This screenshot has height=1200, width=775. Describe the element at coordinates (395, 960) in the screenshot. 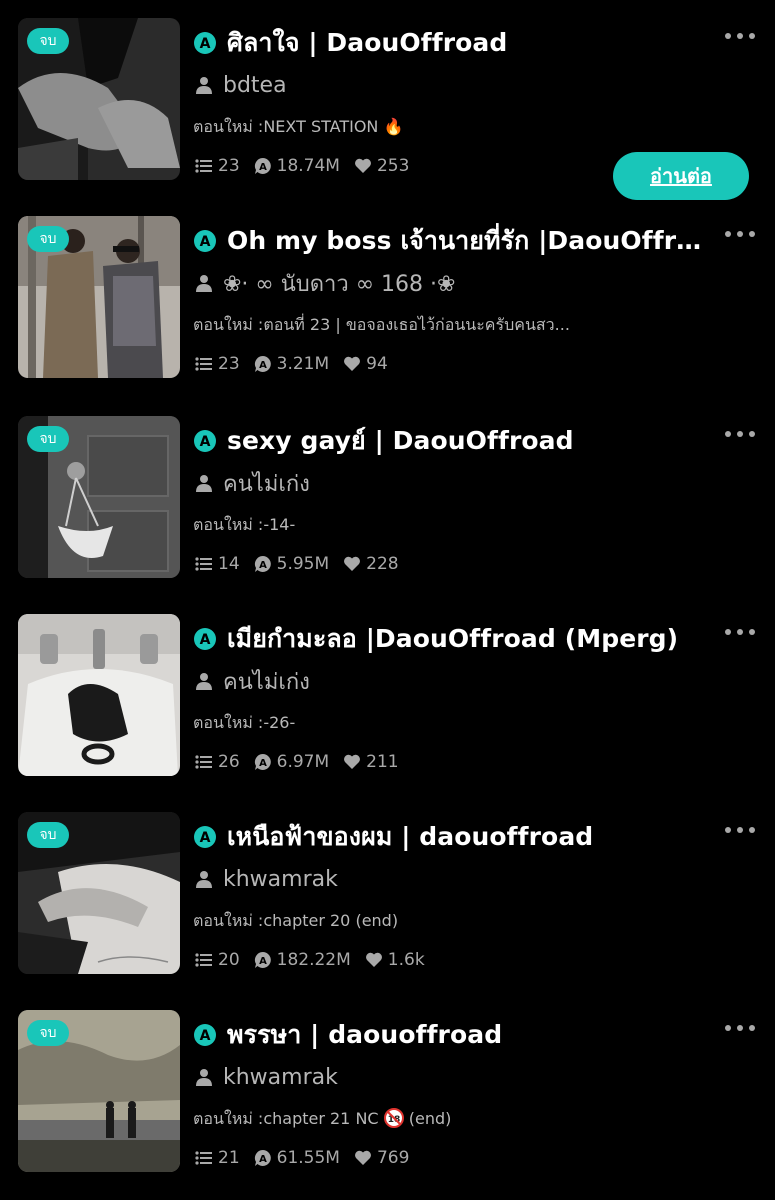

I see `like-count: 1.6k` at that location.